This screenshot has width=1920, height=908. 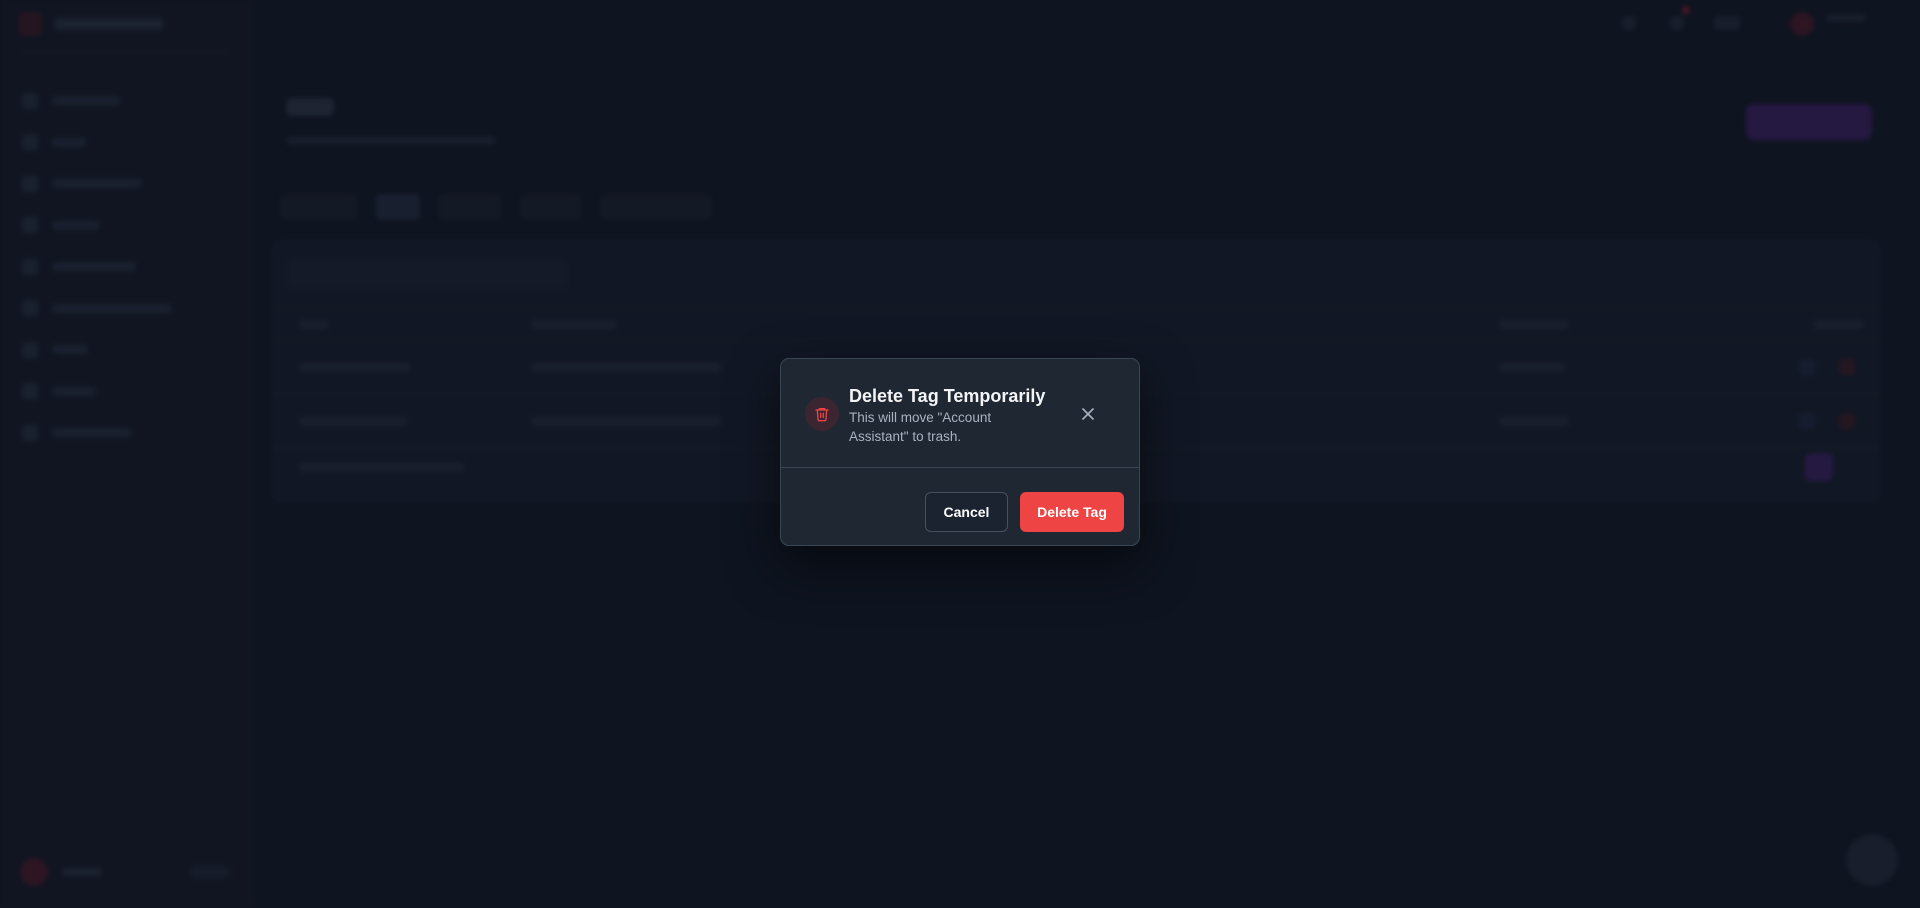 What do you see at coordinates (822, 414) in the screenshot?
I see `trash-icon` at bounding box center [822, 414].